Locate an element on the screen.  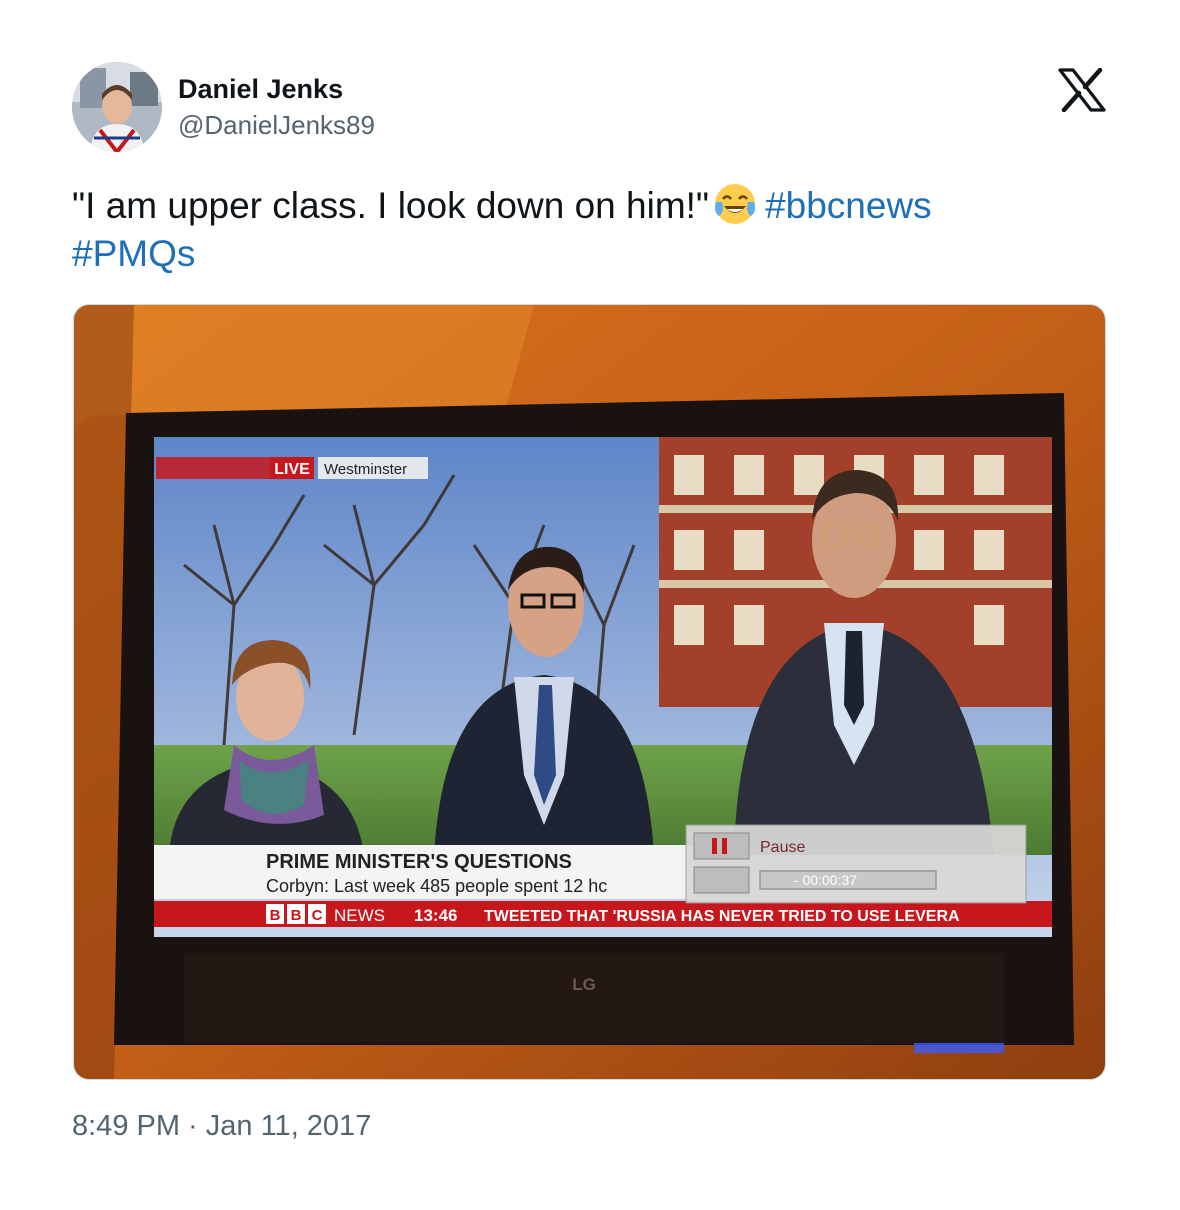
laughing-emoji-icon is located at coordinates (735, 204).